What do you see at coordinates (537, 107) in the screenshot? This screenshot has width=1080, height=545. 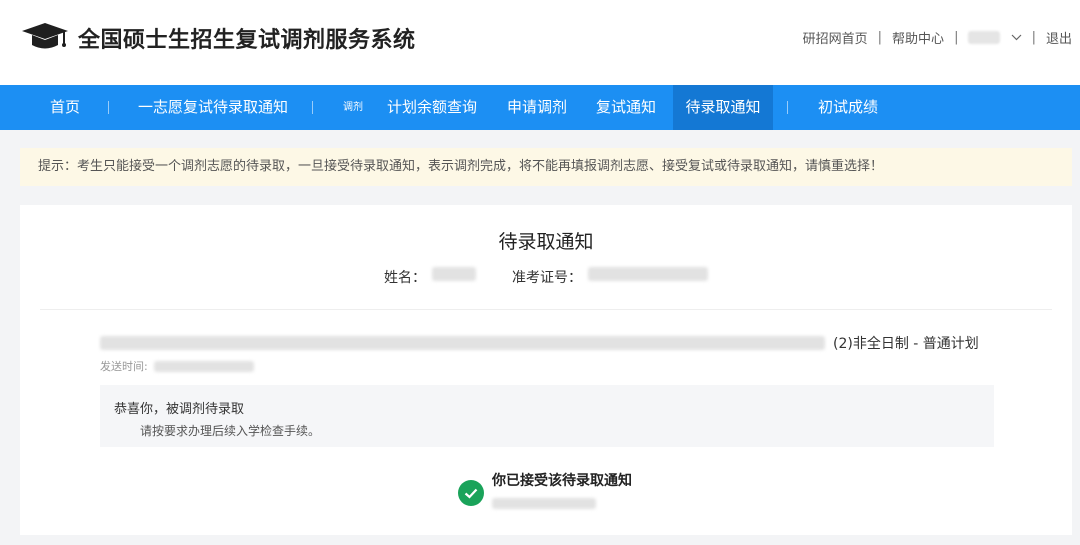 I see `nav-apply-adjustment: 申请调剂` at bounding box center [537, 107].